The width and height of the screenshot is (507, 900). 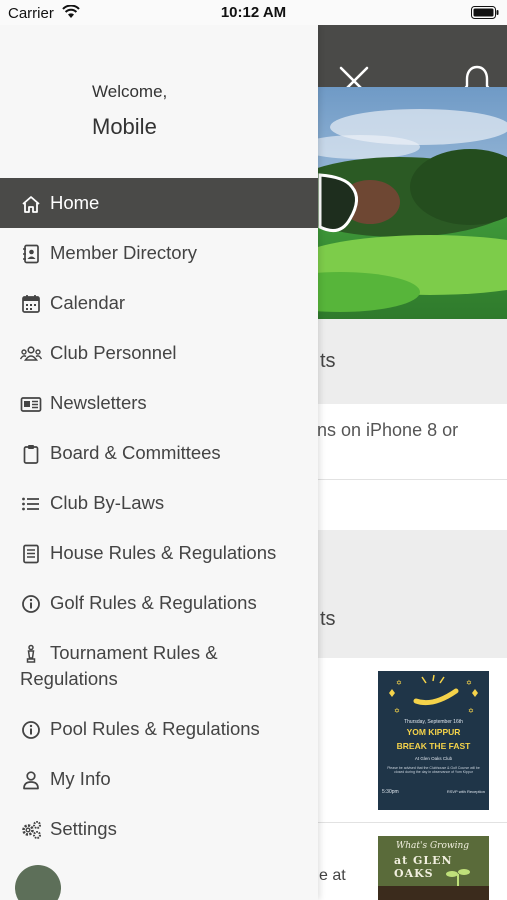 What do you see at coordinates (31, 404) in the screenshot?
I see `newspaper-icon` at bounding box center [31, 404].